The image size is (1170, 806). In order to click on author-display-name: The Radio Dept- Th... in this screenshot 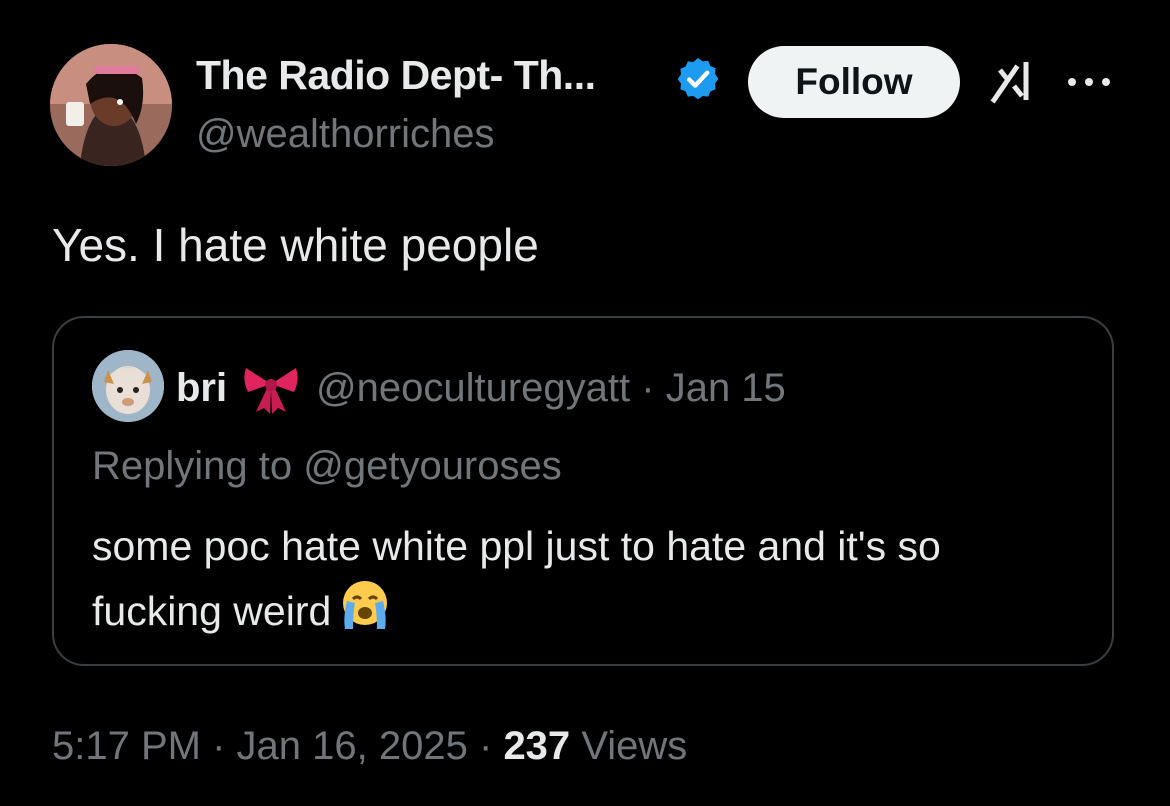, I will do `click(396, 75)`.